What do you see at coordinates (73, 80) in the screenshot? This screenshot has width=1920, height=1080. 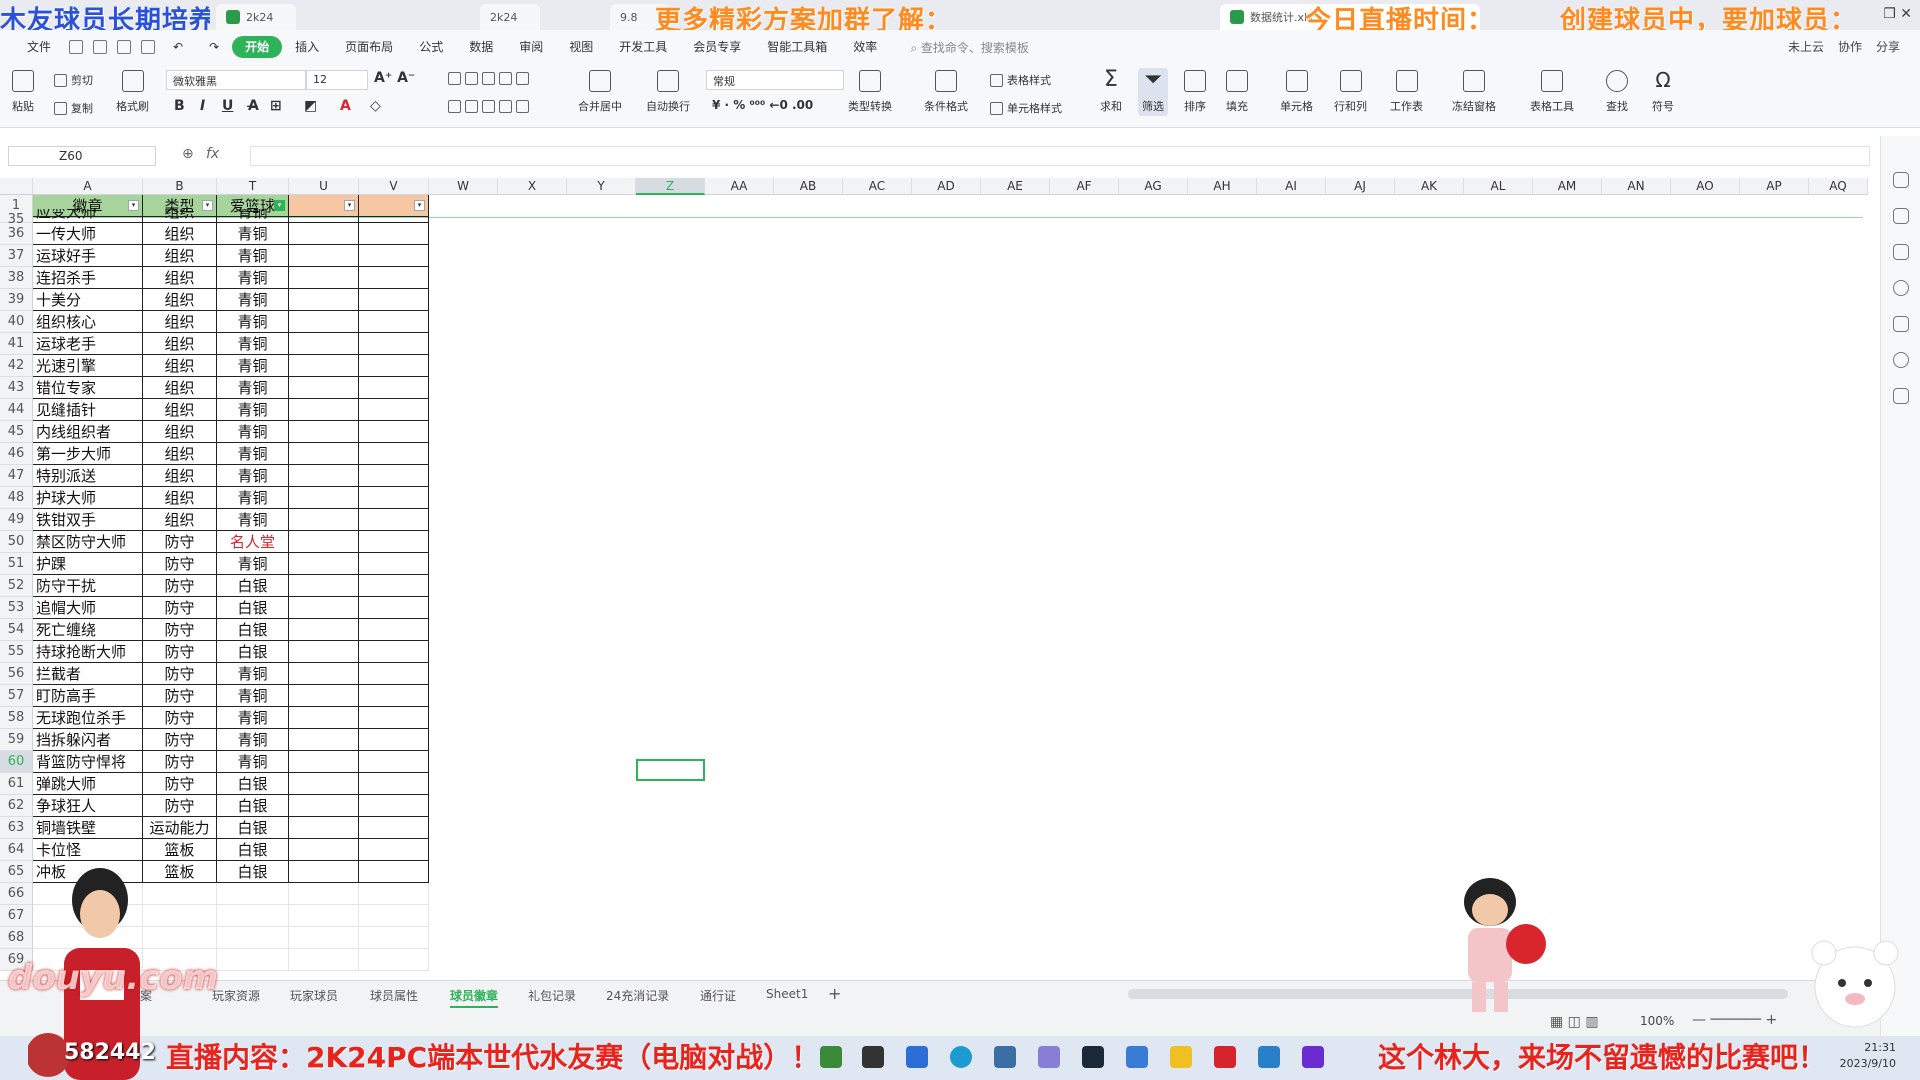 I see `cut-button: 剪切` at bounding box center [73, 80].